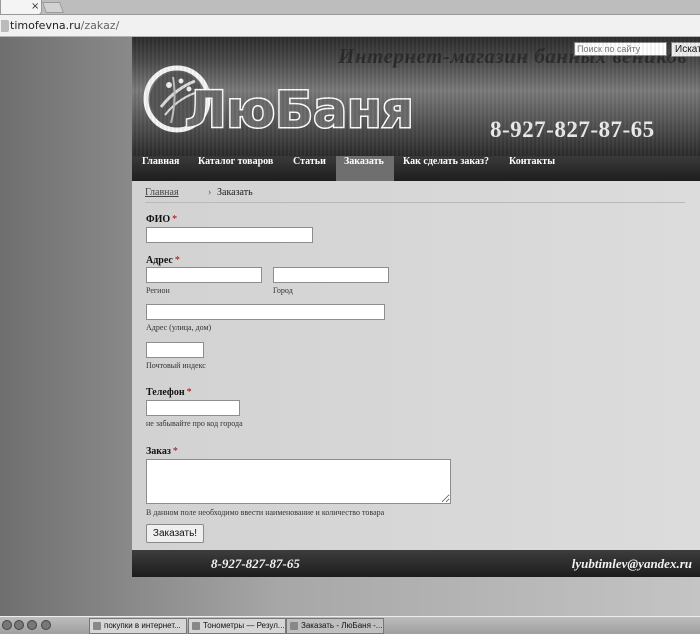 Image resolution: width=700 pixels, height=634 pixels. I want to click on street-hint: Адрес (улица, дом), so click(179, 327).